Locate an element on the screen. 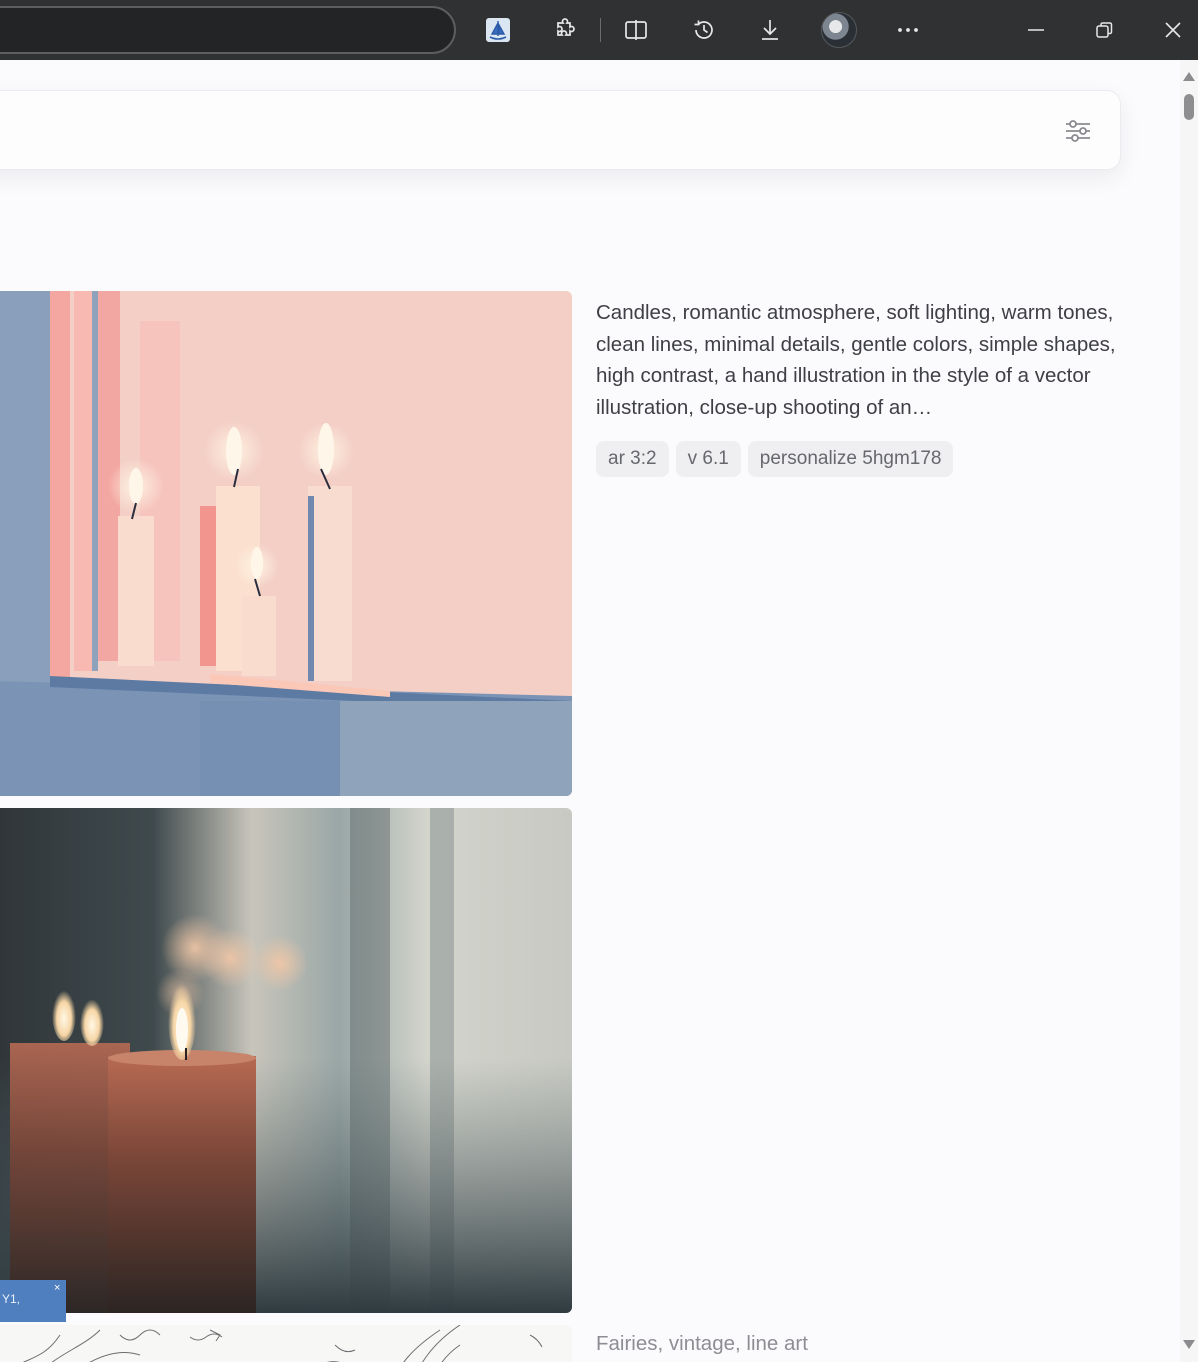  search-panel is located at coordinates (560, 130).